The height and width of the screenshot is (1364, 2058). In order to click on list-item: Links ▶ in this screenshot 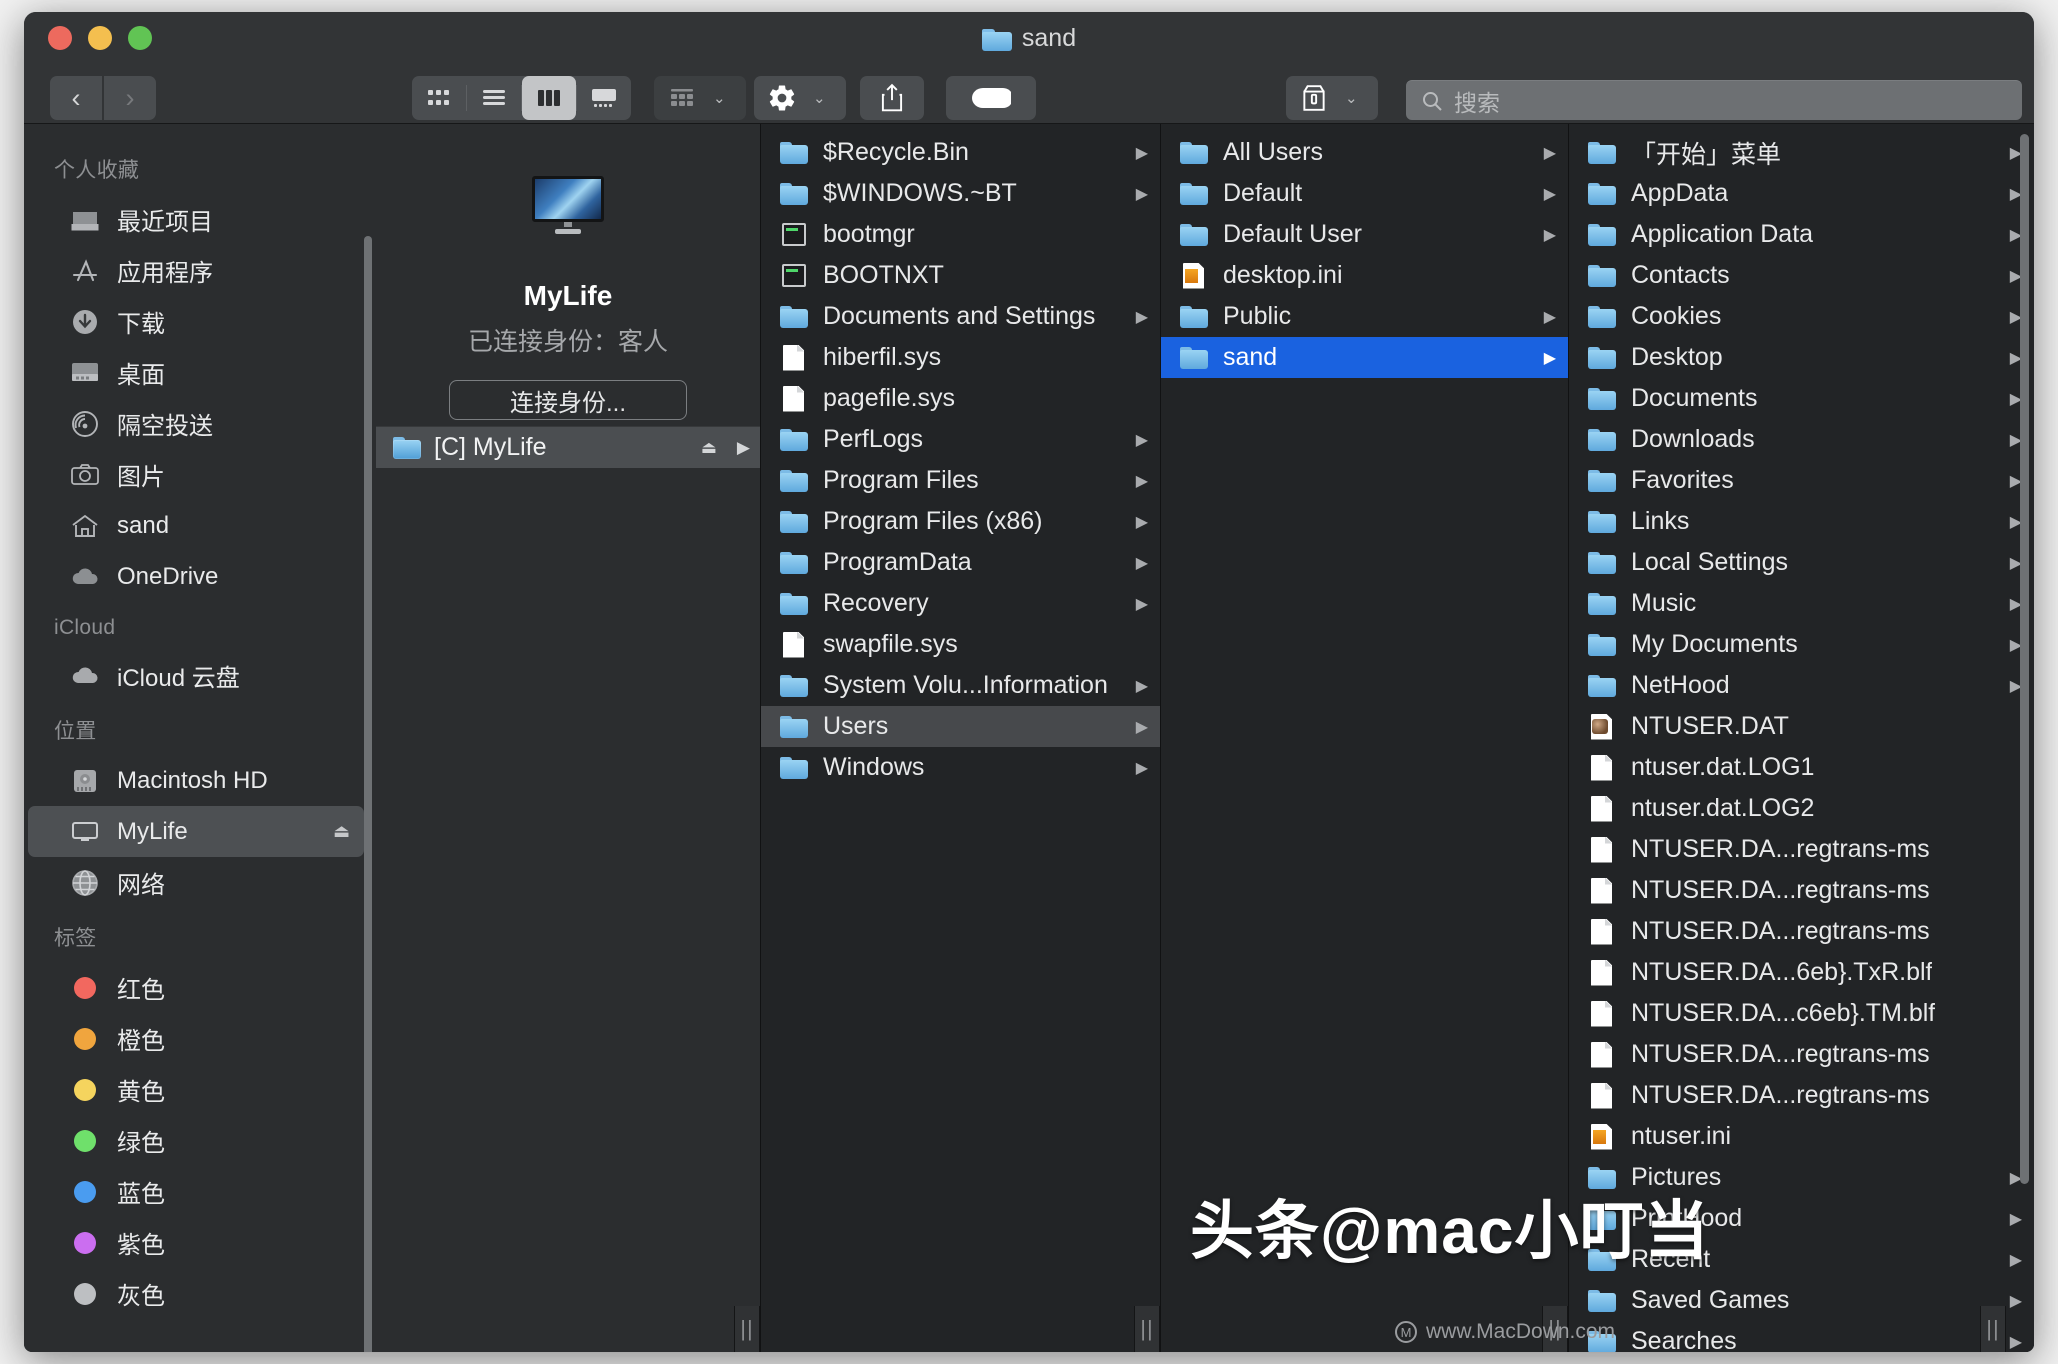, I will do `click(1801, 521)`.